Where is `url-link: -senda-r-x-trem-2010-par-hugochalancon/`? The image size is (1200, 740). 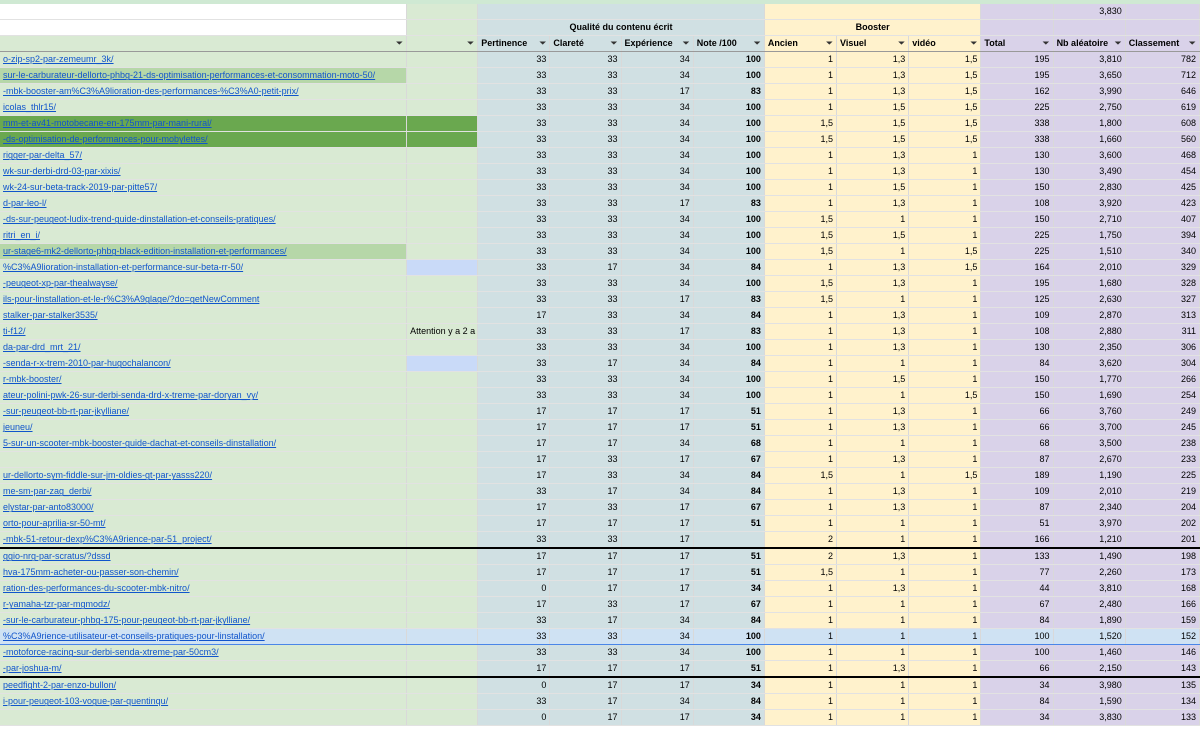 url-link: -senda-r-x-trem-2010-par-hugochalancon/ is located at coordinates (87, 363).